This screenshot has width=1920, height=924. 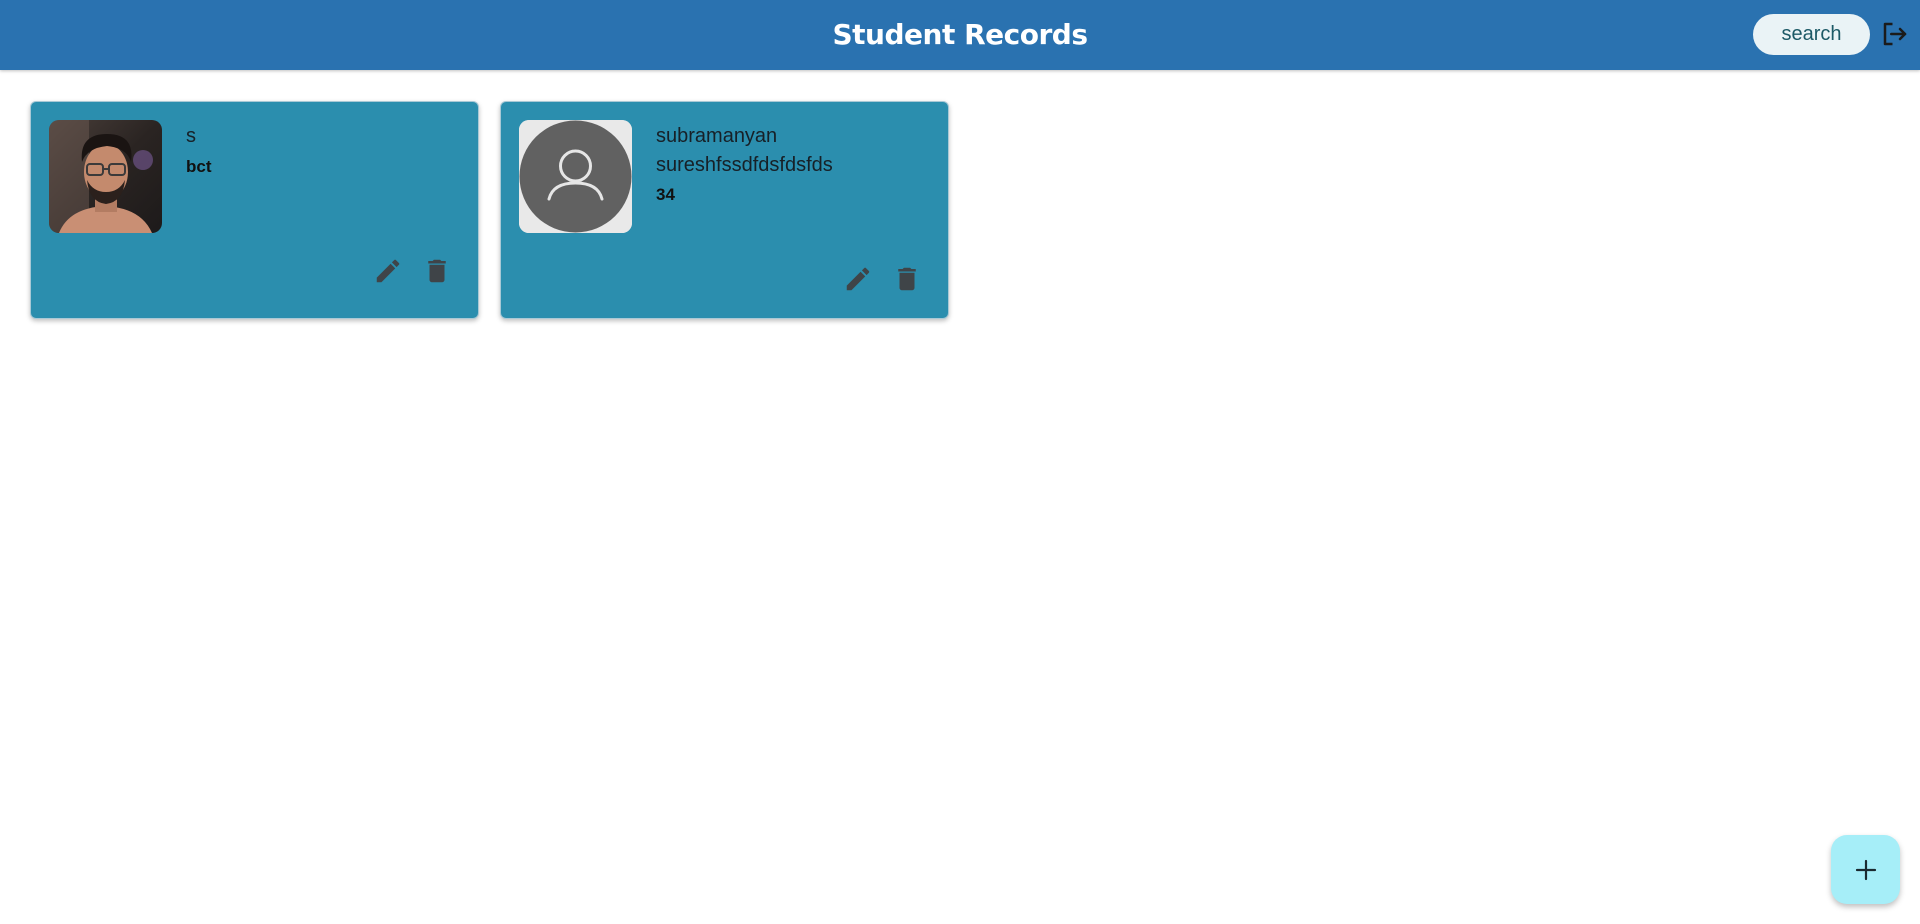 I want to click on student-name: subramanyan sureshfssdfdsfdsfds, so click(x=744, y=150).